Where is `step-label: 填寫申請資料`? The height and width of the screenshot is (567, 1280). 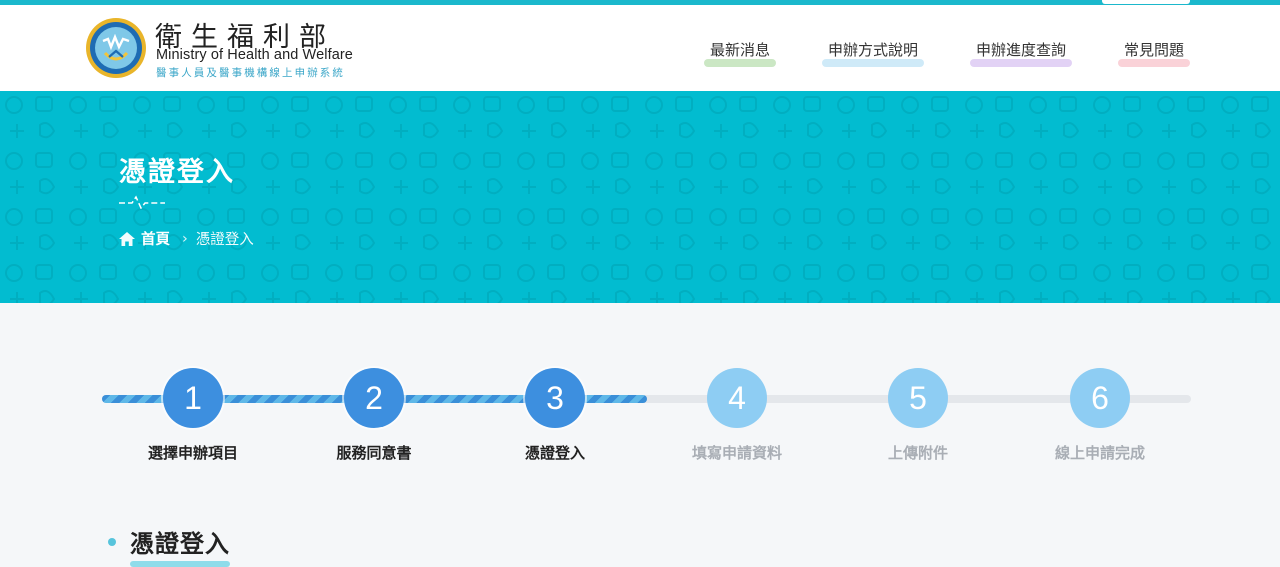
step-label: 填寫申請資料 is located at coordinates (736, 453).